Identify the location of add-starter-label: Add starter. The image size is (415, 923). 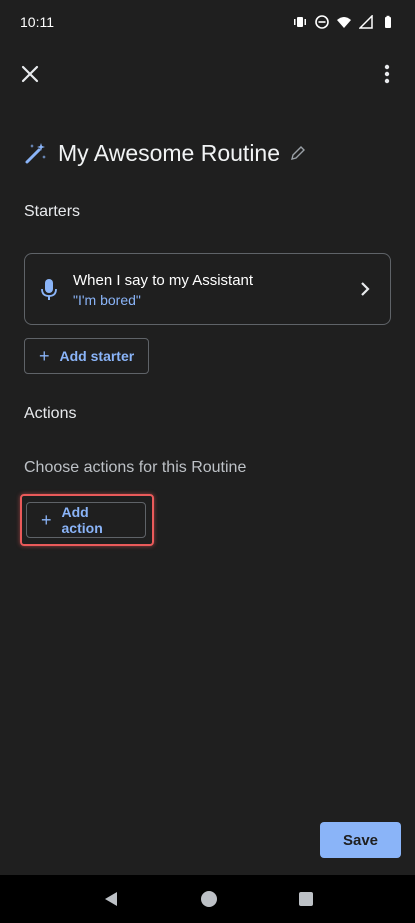
(97, 356).